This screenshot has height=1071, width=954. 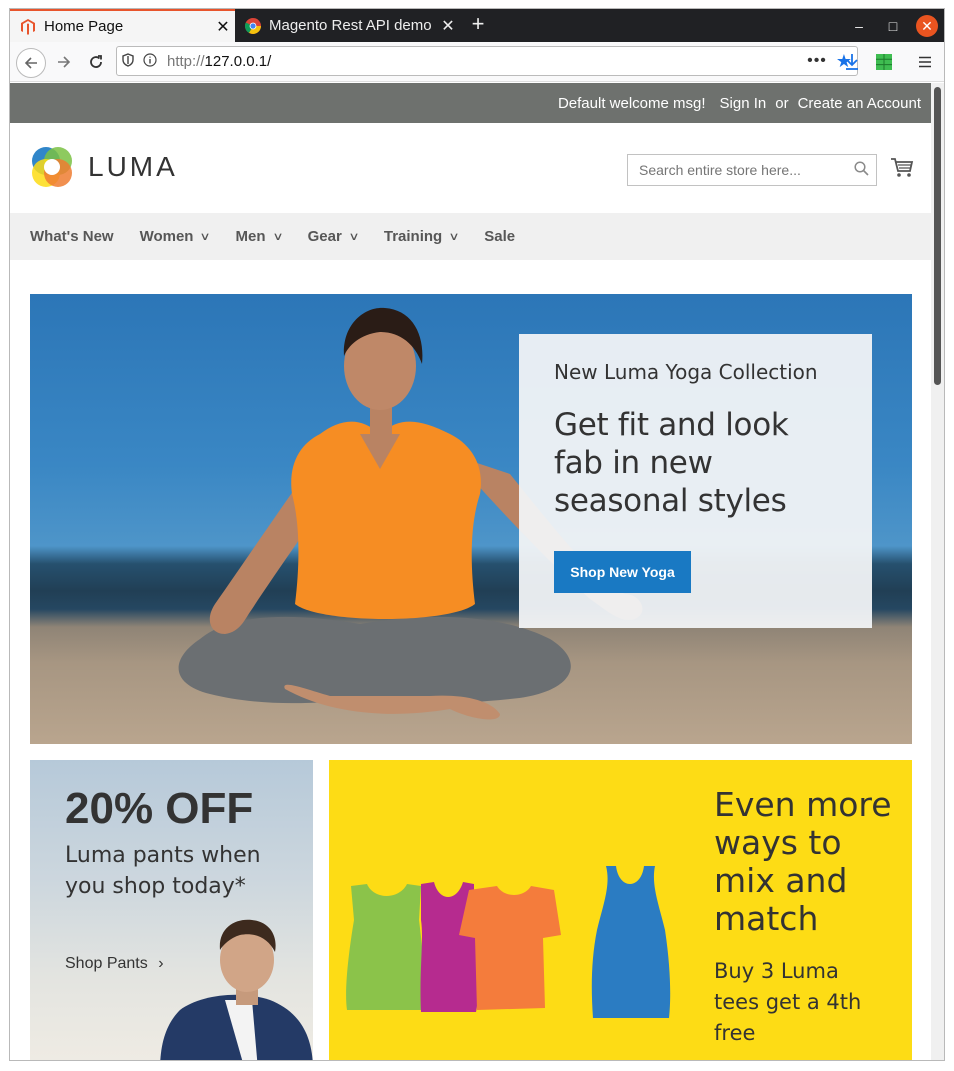 I want to click on reload-icon, so click(x=96, y=61).